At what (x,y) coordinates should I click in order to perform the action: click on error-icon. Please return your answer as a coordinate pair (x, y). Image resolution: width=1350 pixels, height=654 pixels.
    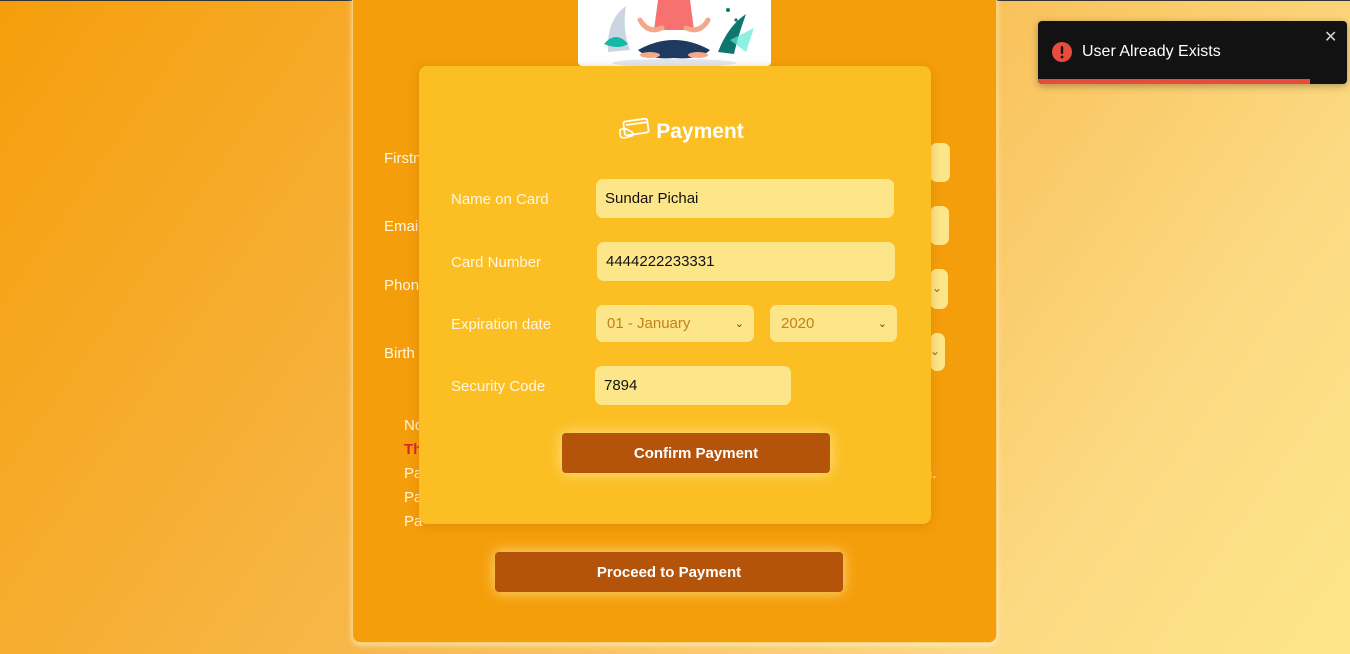
    Looking at the image, I should click on (1062, 54).